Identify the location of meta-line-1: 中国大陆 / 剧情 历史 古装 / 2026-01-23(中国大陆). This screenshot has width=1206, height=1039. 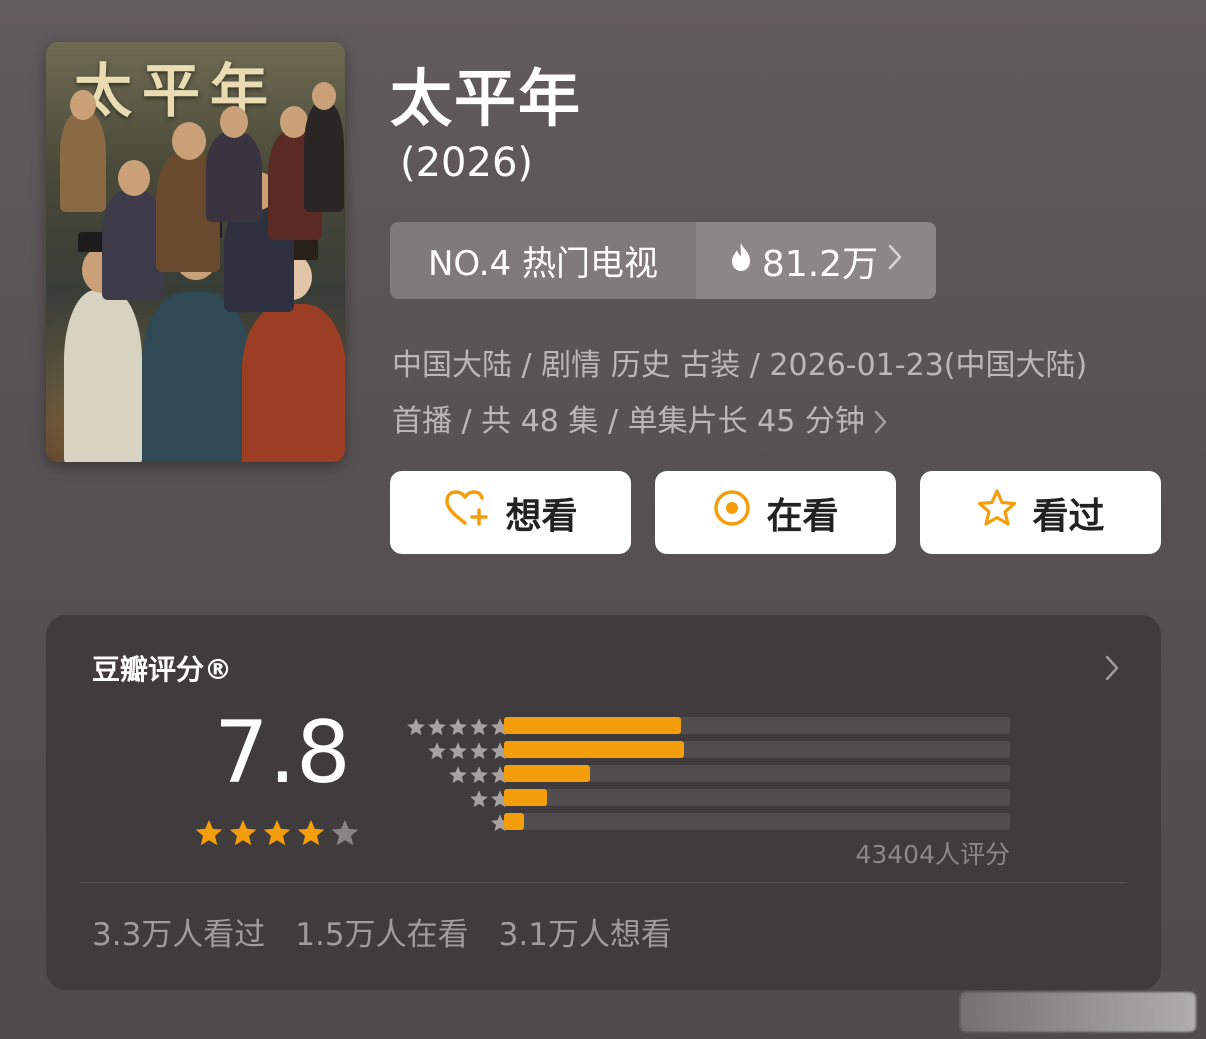
(740, 365).